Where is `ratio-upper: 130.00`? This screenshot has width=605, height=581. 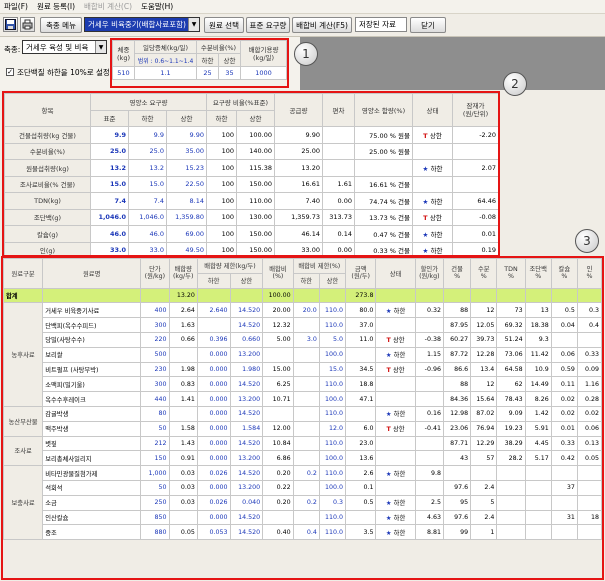 ratio-upper: 130.00 is located at coordinates (256, 217).